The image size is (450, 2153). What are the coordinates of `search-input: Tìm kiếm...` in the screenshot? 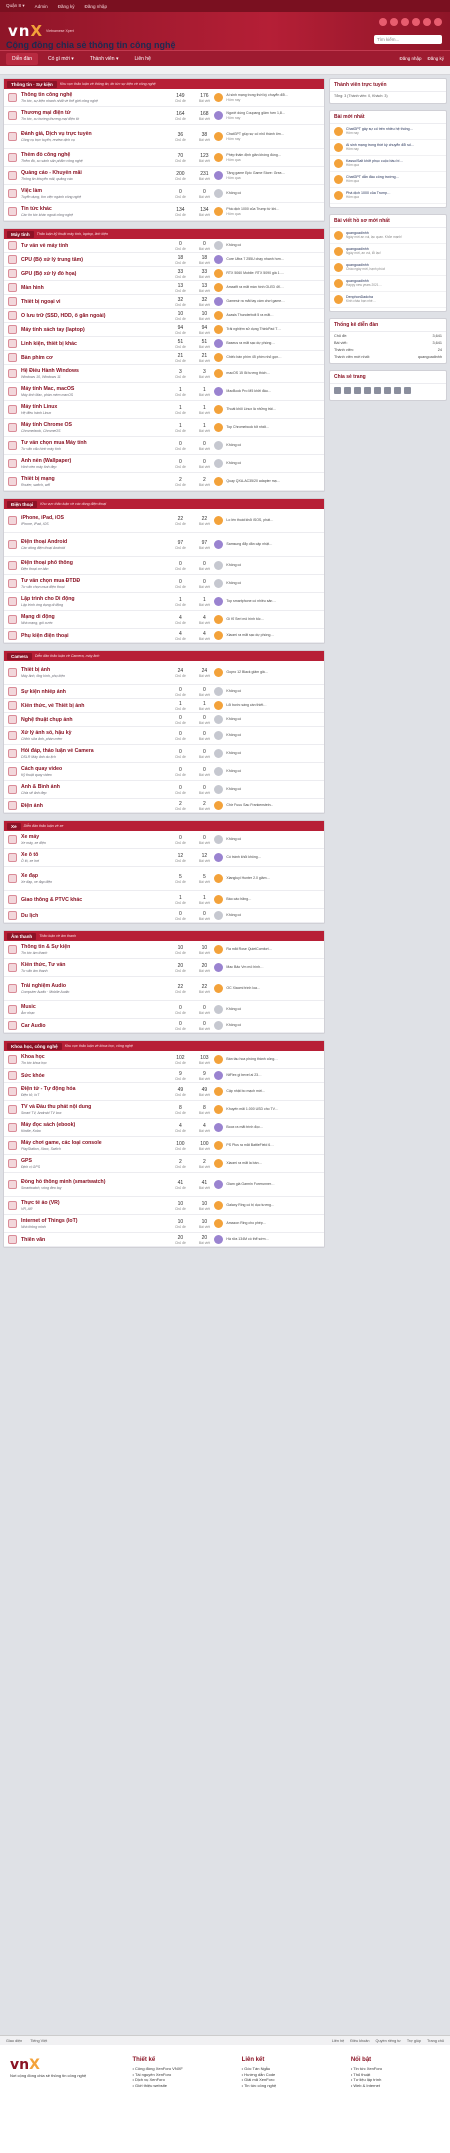 It's located at (408, 39).